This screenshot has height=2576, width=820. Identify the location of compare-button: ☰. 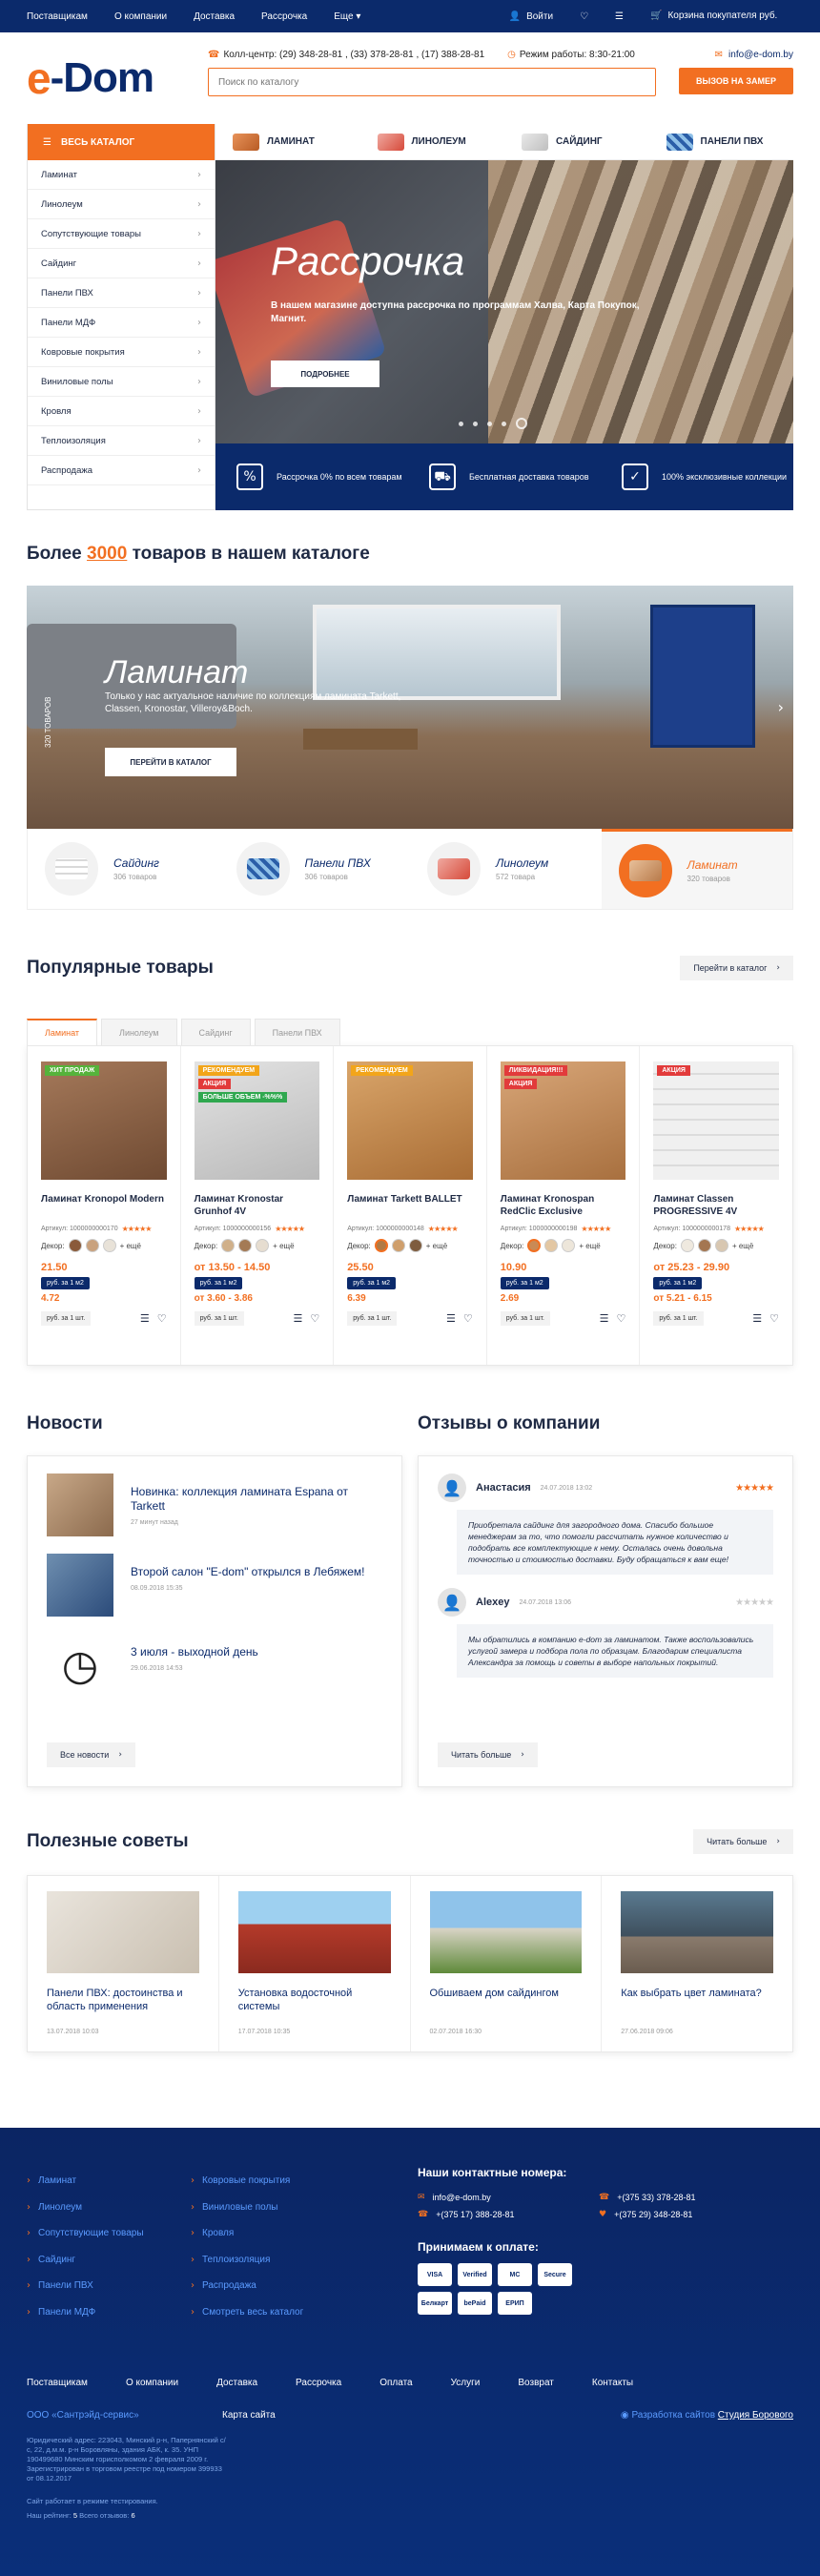
(619, 16).